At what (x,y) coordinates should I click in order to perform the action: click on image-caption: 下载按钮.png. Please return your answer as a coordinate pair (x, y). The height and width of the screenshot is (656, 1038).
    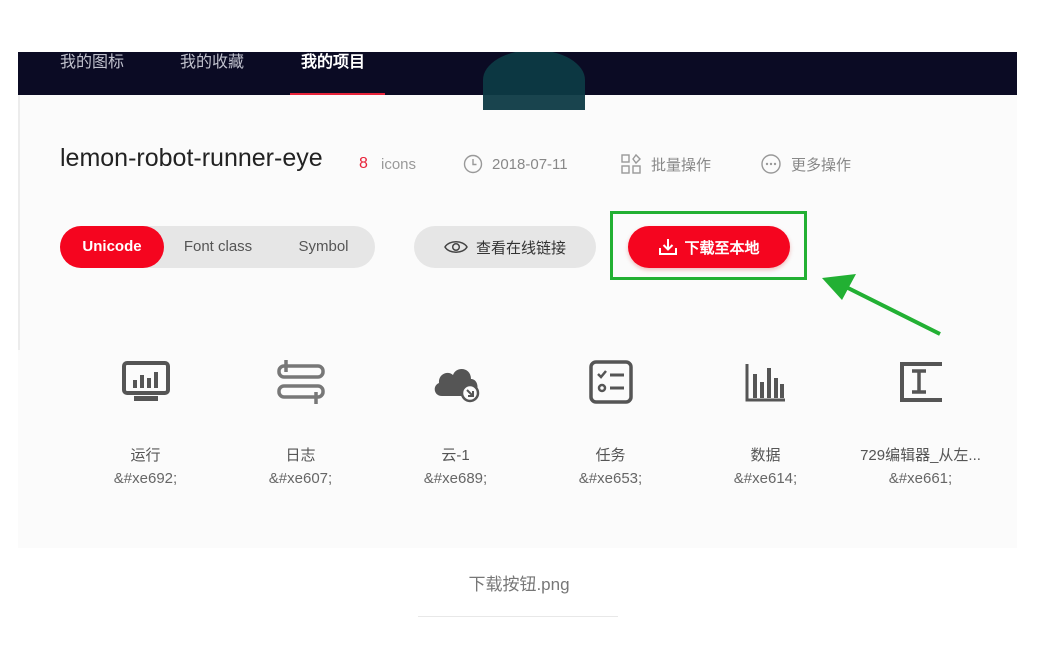
    Looking at the image, I should click on (519, 584).